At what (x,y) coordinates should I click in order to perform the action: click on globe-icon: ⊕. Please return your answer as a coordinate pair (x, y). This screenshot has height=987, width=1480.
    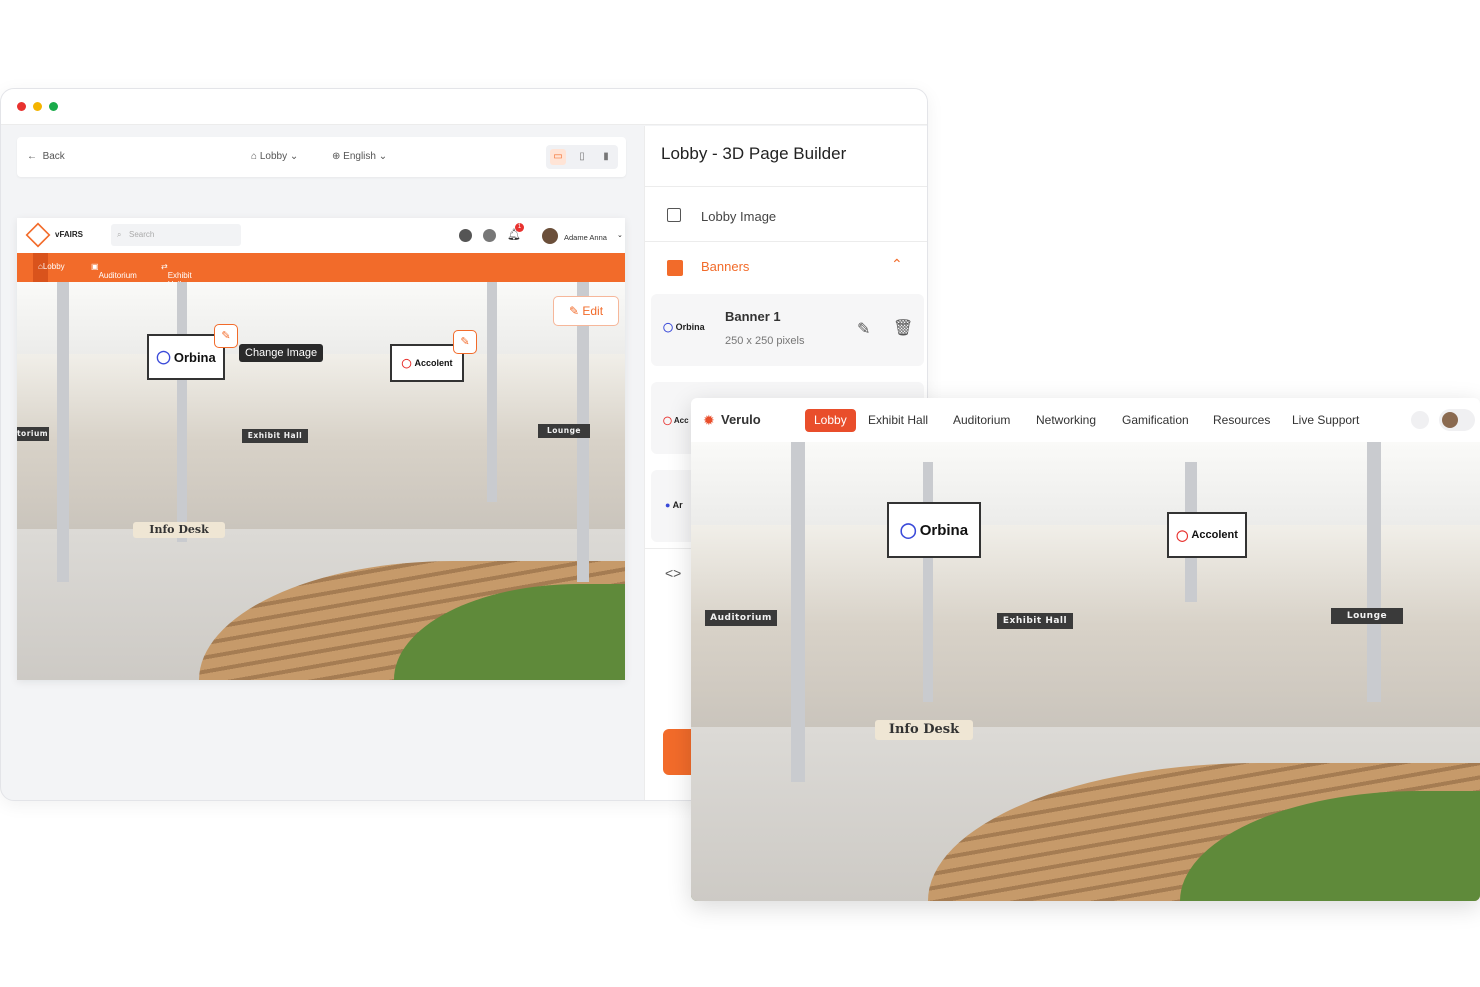
    Looking at the image, I should click on (336, 156).